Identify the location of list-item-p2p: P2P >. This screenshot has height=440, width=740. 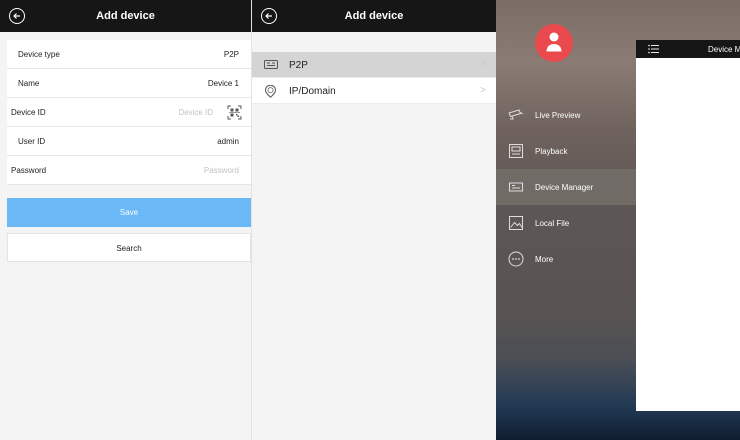
(374, 65).